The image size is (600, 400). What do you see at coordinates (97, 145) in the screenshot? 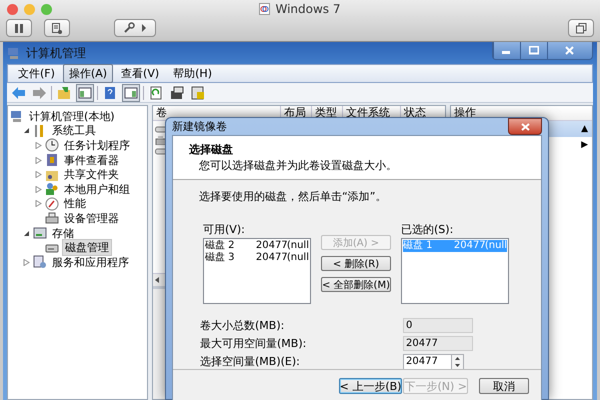
I see `tree-item: 任务计划程序` at bounding box center [97, 145].